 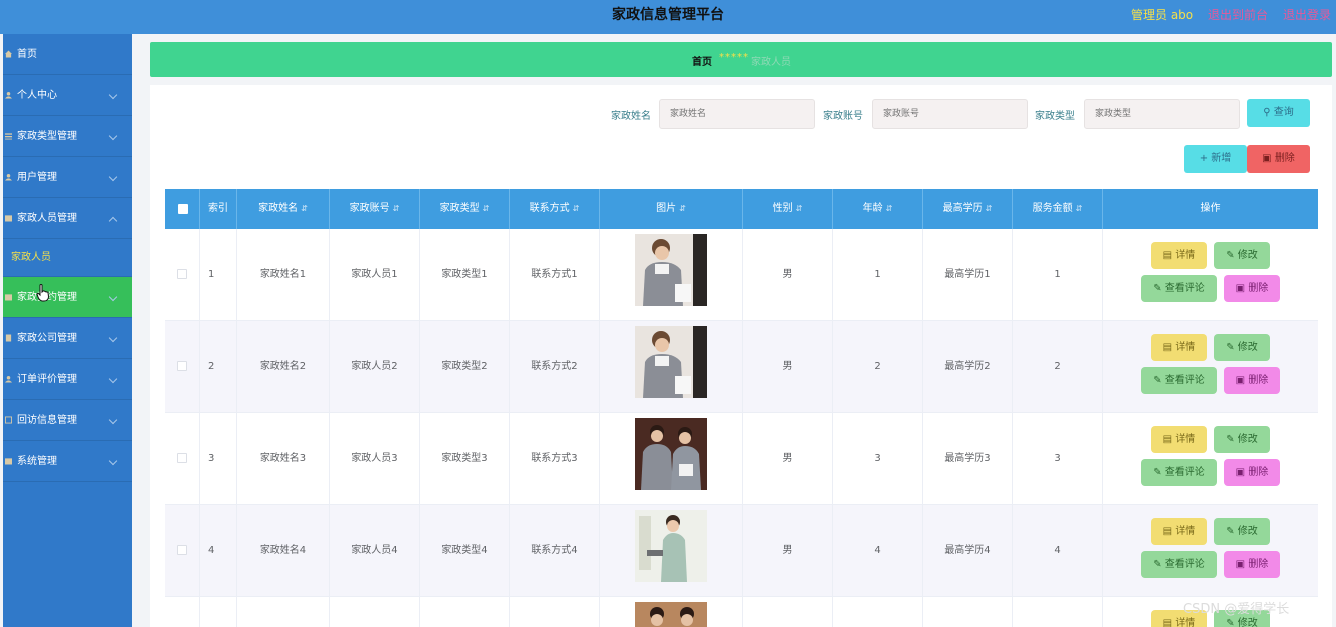 What do you see at coordinates (1058, 367) in the screenshot?
I see `cell-amount: 2` at bounding box center [1058, 367].